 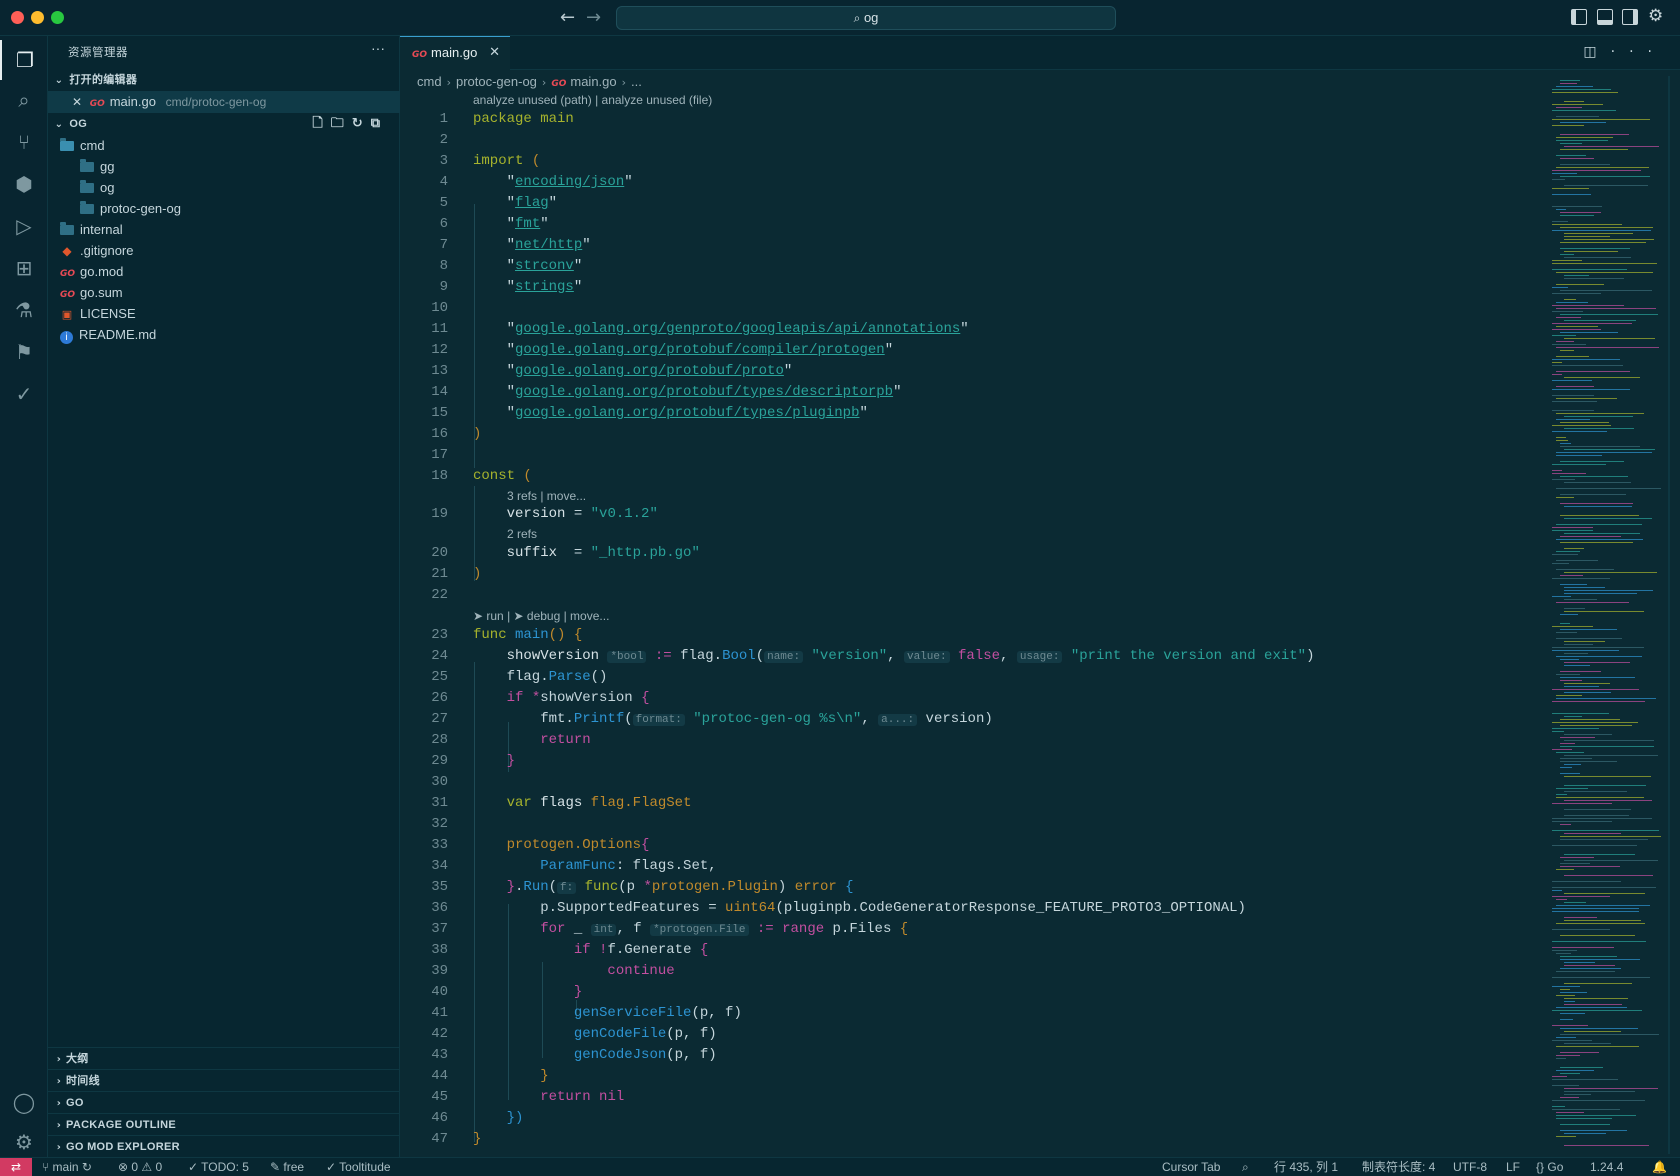 I want to click on tree-item-license: ▣ LICENSE, so click(x=224, y=314).